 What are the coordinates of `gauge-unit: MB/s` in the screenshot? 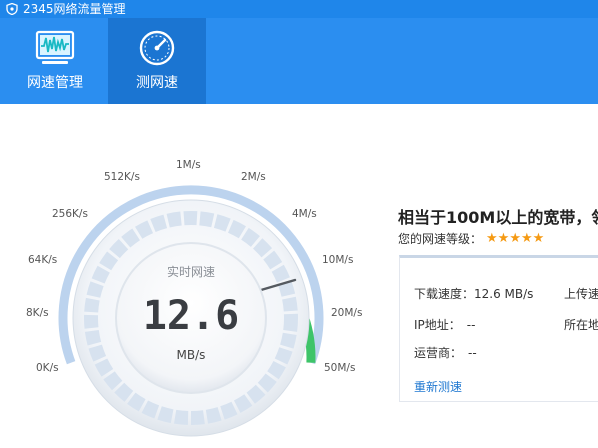 It's located at (191, 355).